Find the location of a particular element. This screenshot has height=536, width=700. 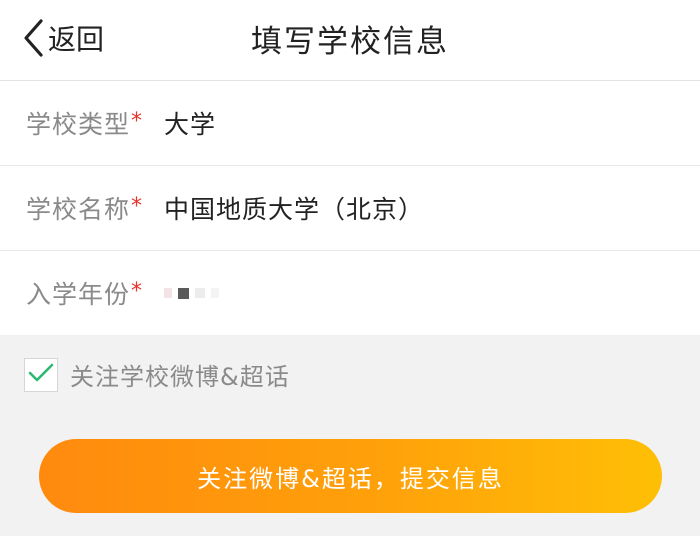

school-type-value: 大学 is located at coordinates (190, 124).